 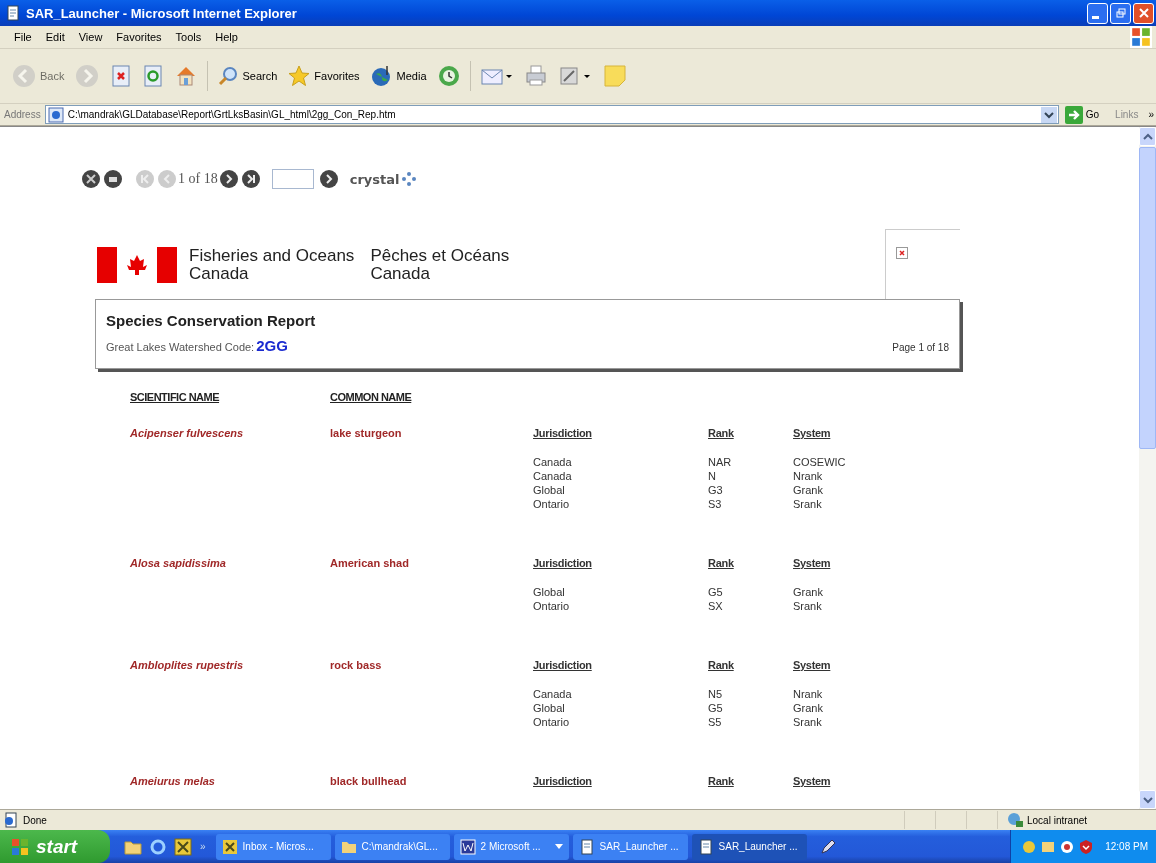 I want to click on table-cell-text: S5, so click(x=715, y=722).